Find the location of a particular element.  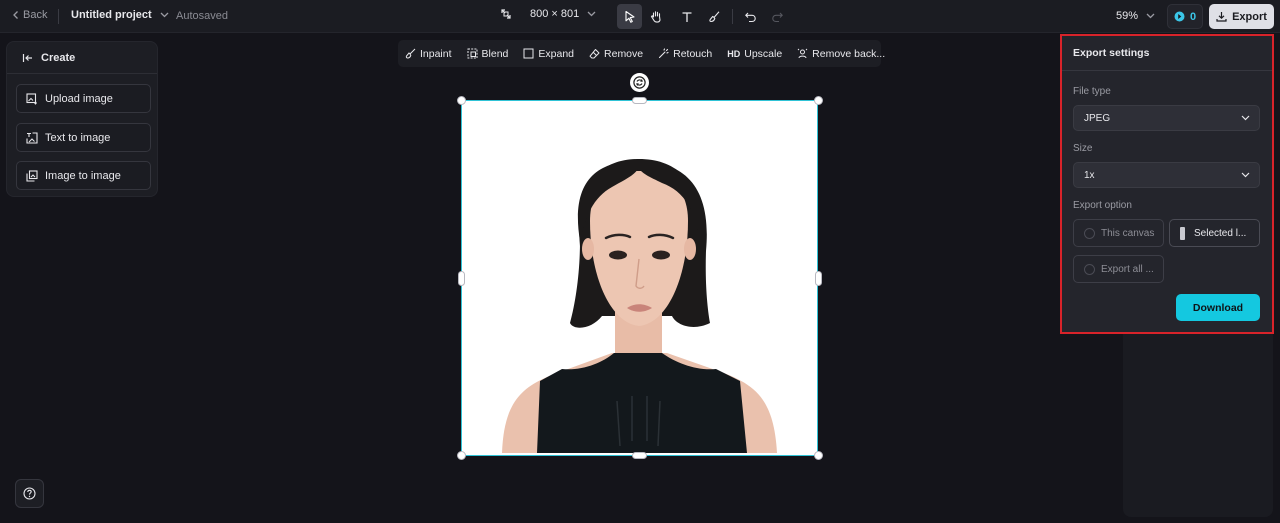

project-name-dropdown: Untitled project is located at coordinates (120, 15).